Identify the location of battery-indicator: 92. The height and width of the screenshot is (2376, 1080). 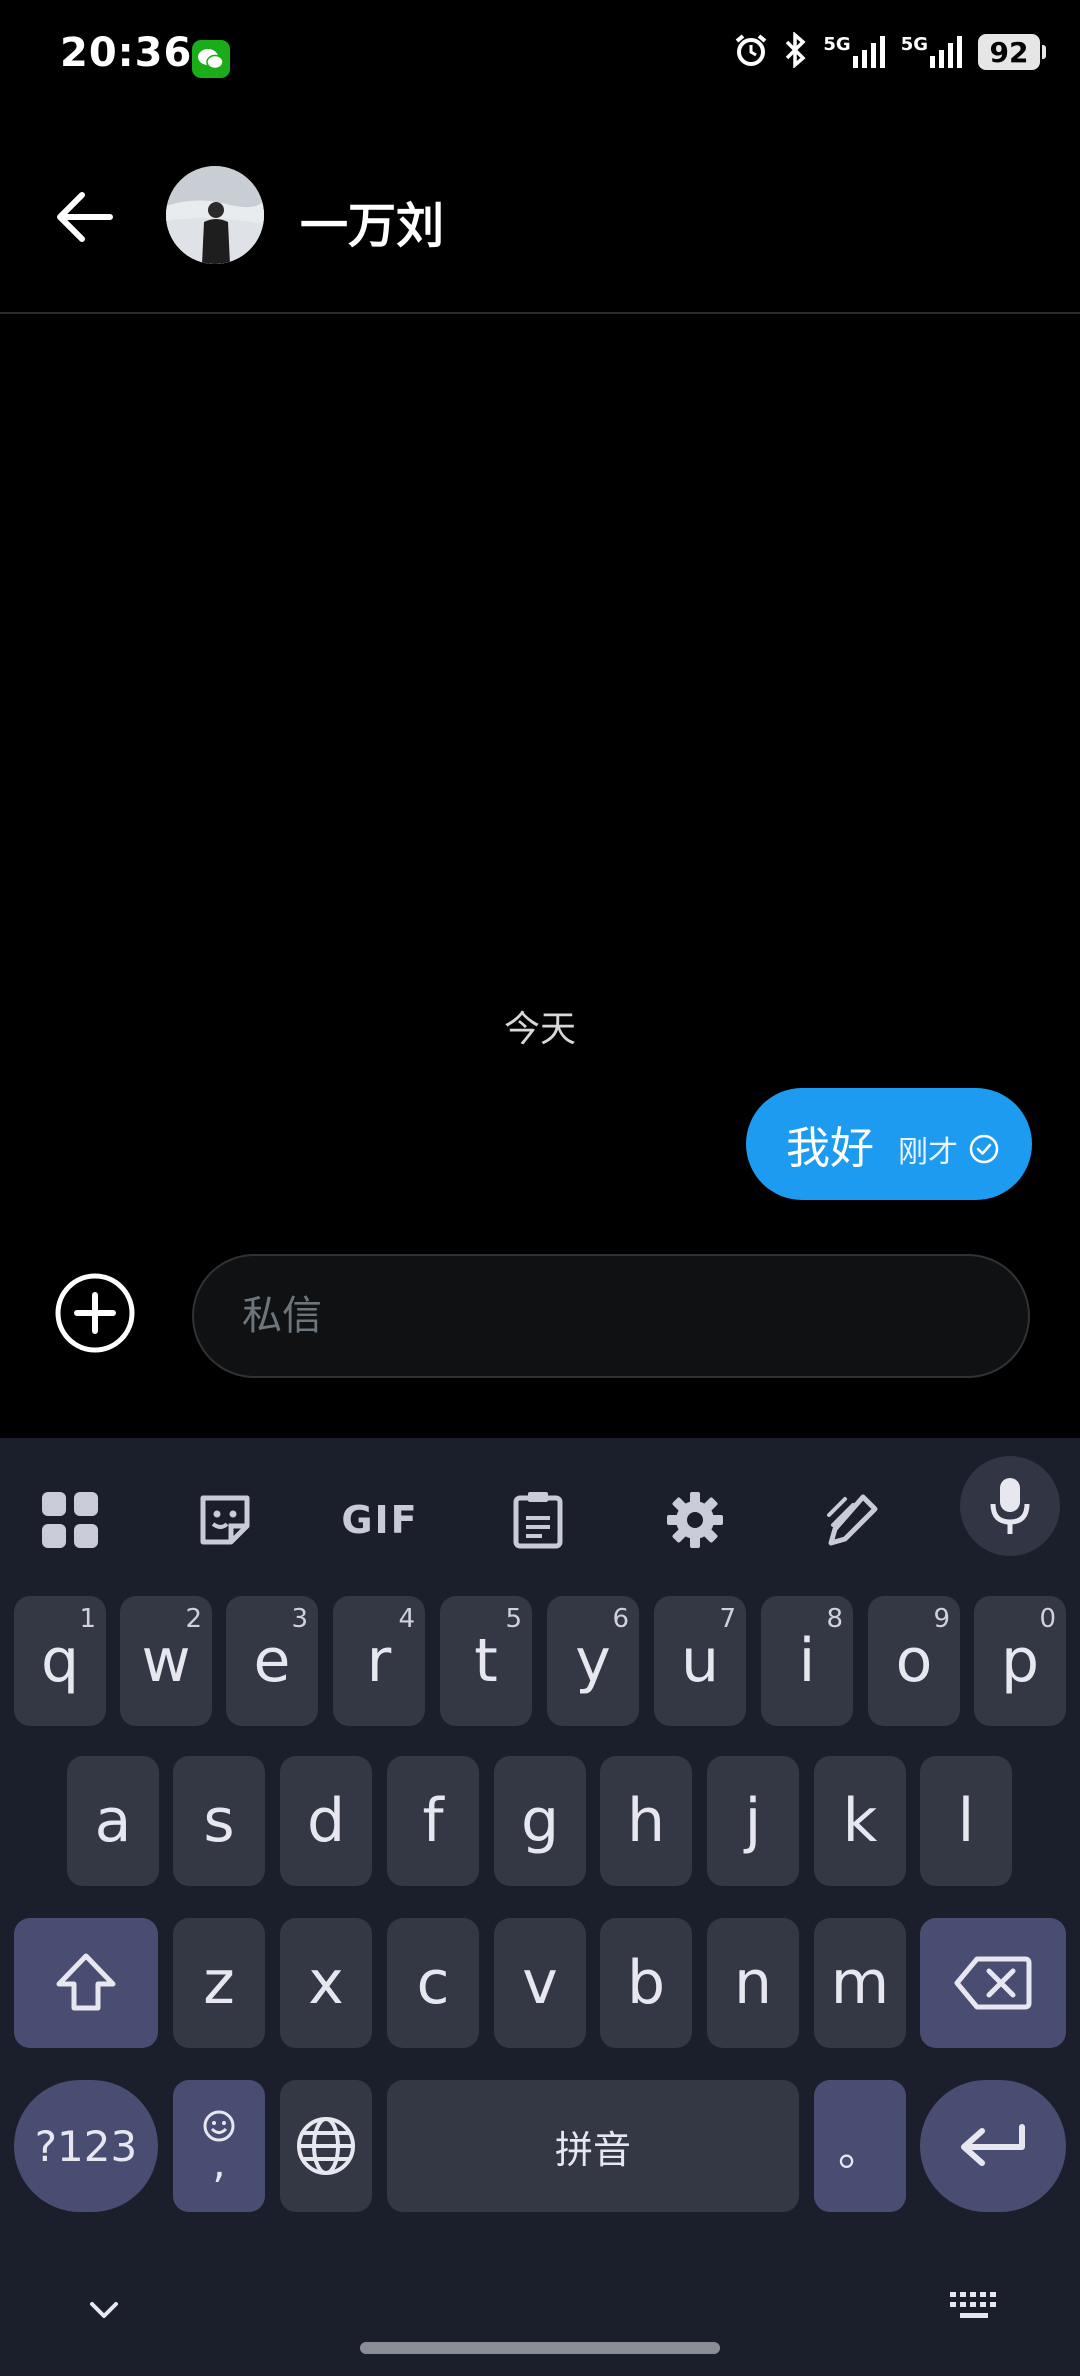
(1012, 52).